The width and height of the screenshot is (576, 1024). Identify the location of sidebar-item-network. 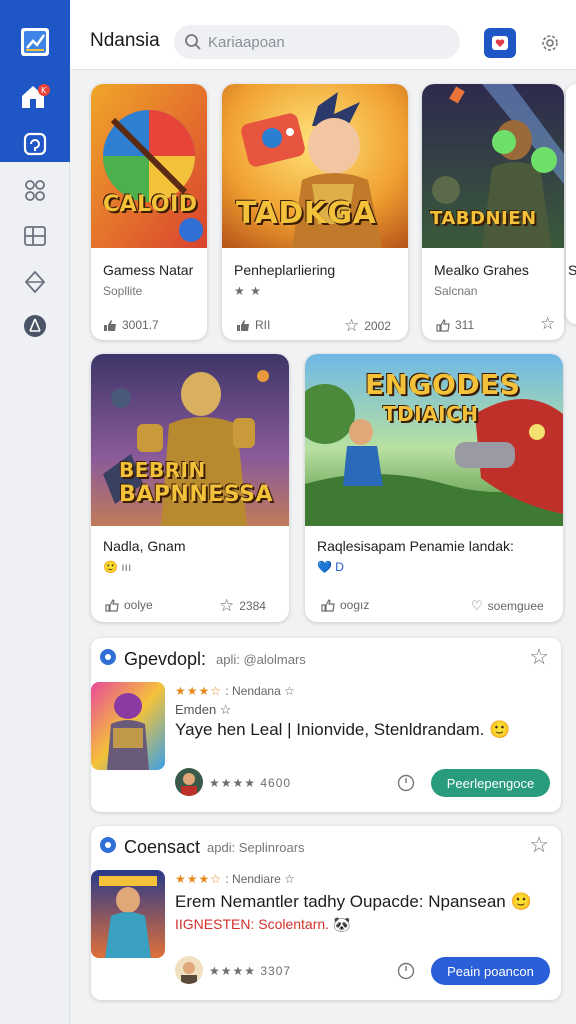
(35, 326).